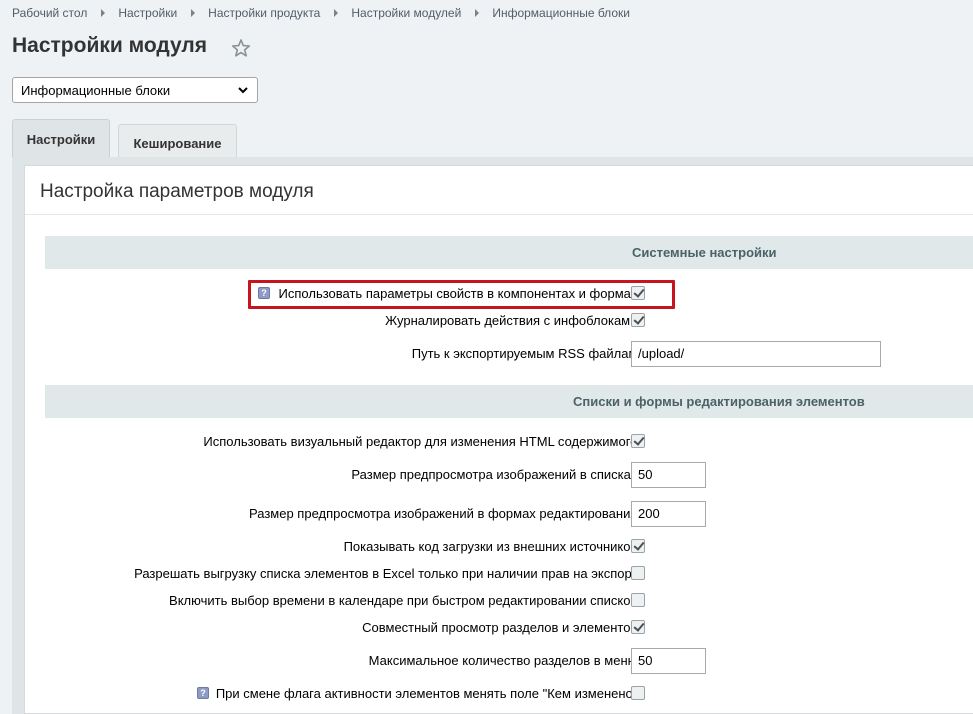 This screenshot has height=714, width=973. What do you see at coordinates (499, 214) in the screenshot?
I see `divider` at bounding box center [499, 214].